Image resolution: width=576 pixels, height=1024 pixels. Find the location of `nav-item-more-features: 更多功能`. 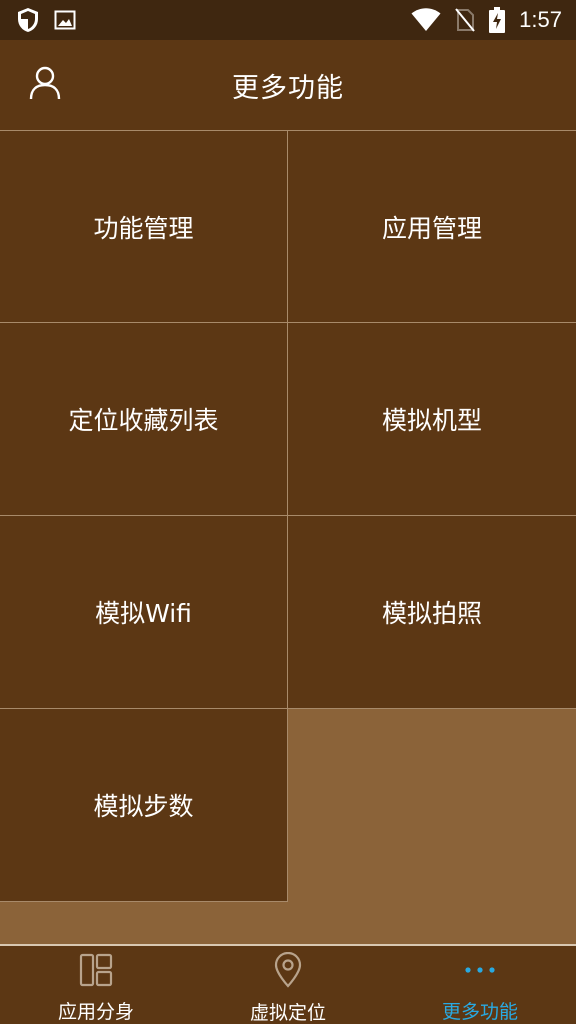

nav-item-more-features: 更多功能 is located at coordinates (480, 985).